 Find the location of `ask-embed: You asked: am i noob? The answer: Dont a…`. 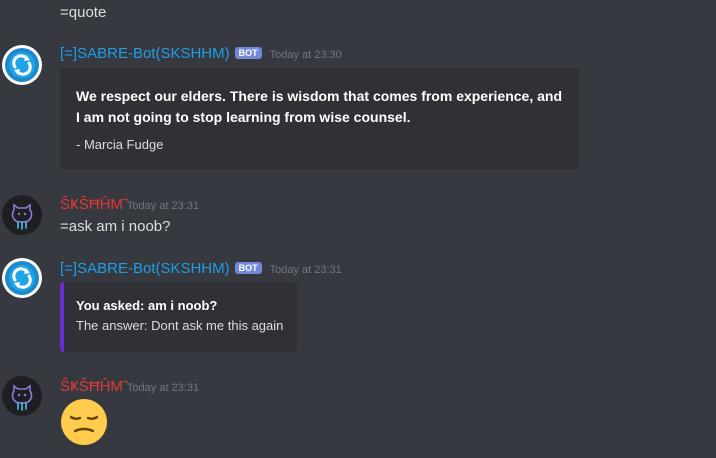

ask-embed: You asked: am i noob? The answer: Dont a… is located at coordinates (178, 317).